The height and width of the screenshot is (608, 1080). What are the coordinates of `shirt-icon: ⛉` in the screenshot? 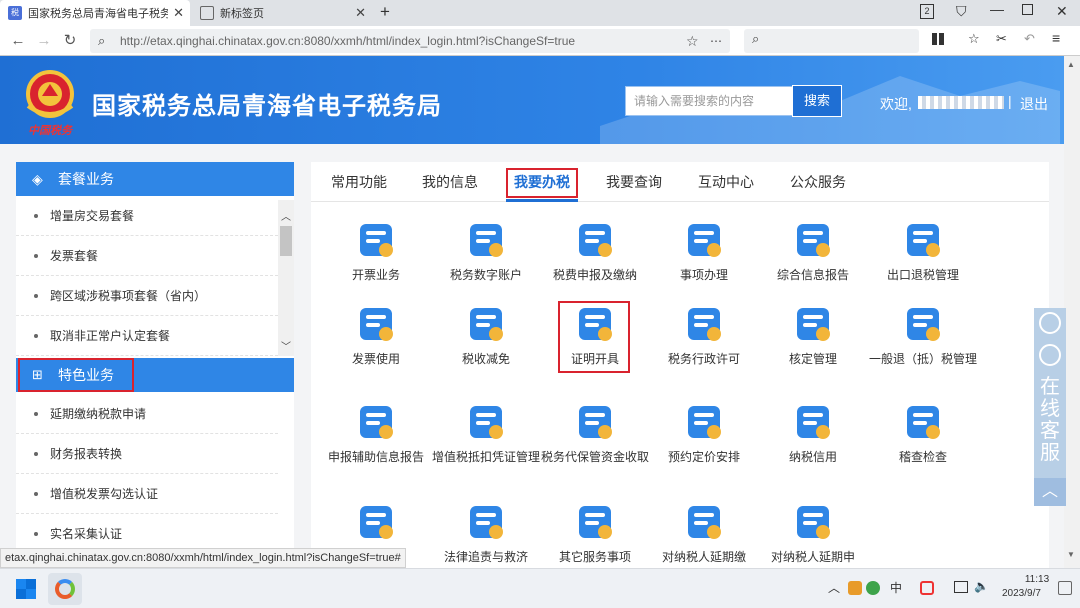 It's located at (961, 11).